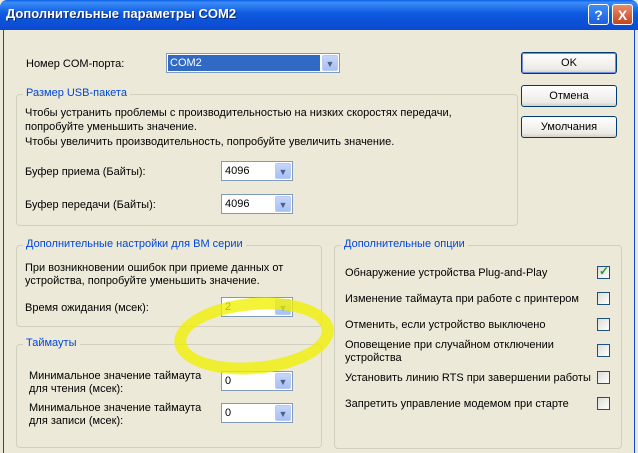 The image size is (638, 453). I want to click on option-modem-control-label: Запретить управление модемом при старте, so click(457, 404).